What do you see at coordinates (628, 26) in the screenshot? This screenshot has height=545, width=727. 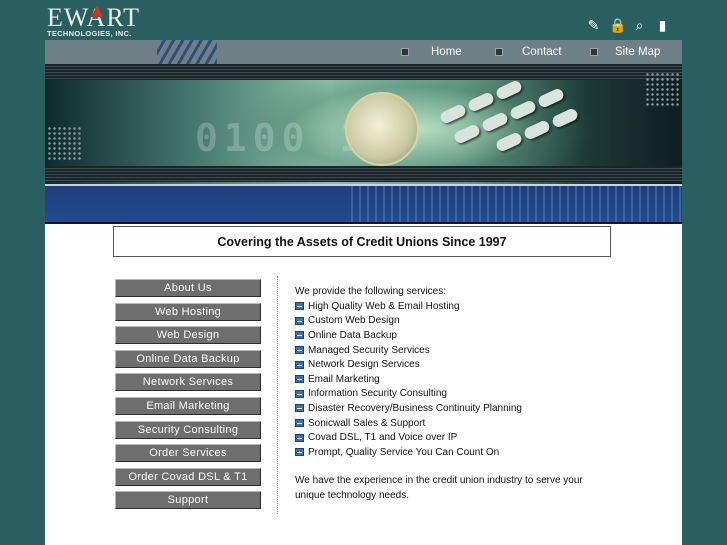 I see `toolbar: ✎ 🔒 ⌕ ▮` at bounding box center [628, 26].